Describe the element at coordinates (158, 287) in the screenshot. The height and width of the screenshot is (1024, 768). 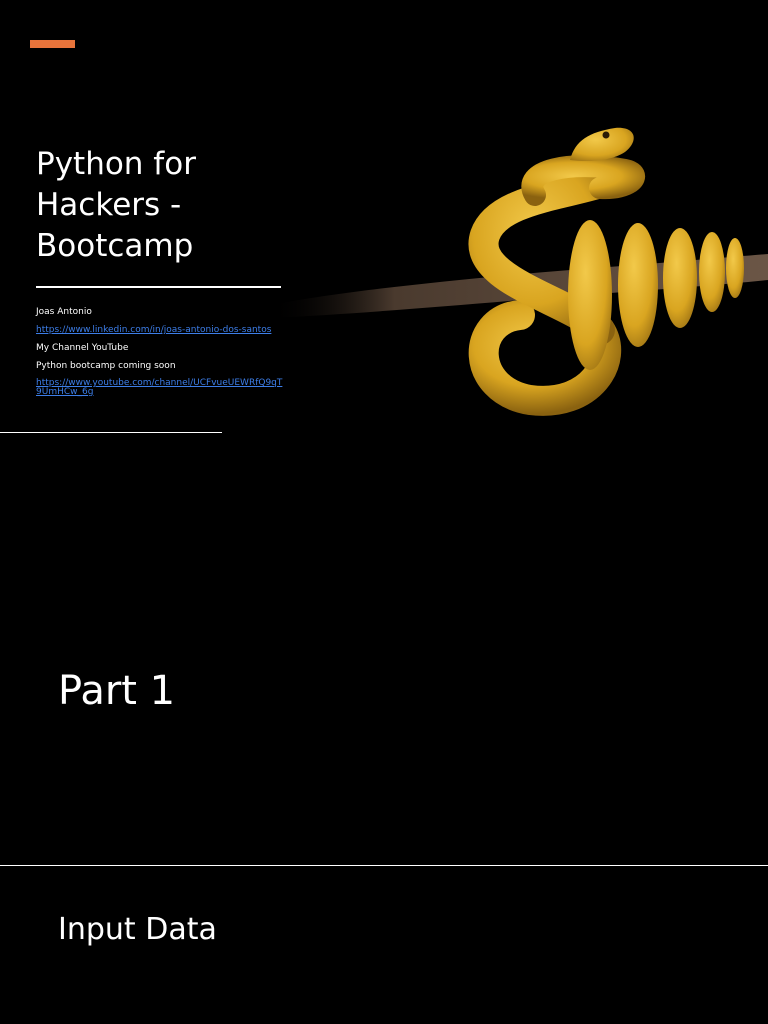
I see `title-divider` at that location.